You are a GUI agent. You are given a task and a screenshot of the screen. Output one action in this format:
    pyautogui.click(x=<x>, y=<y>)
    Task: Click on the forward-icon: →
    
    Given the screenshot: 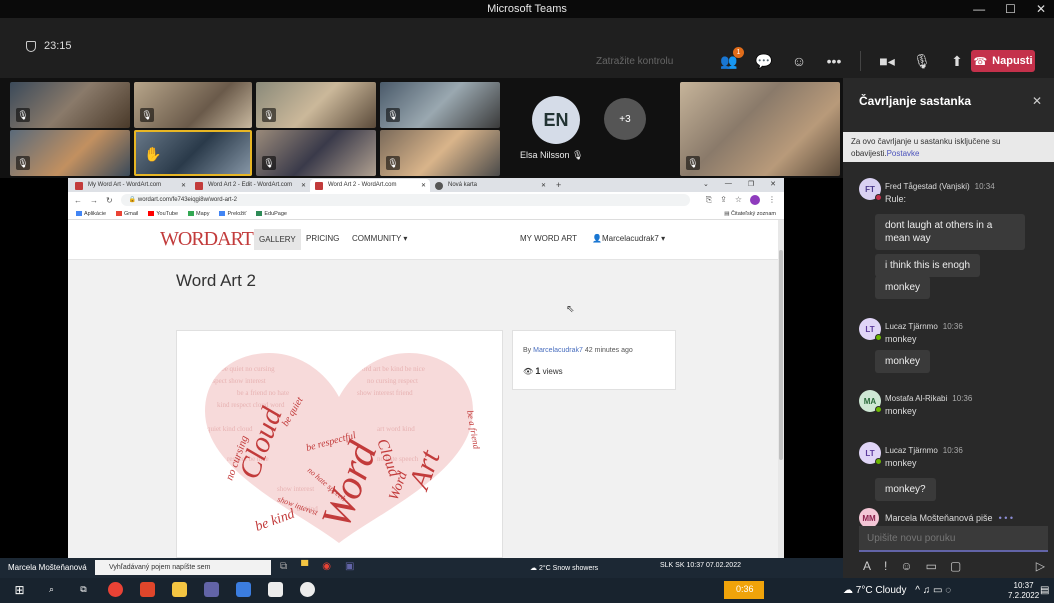 What is the action you would take?
    pyautogui.click(x=94, y=200)
    